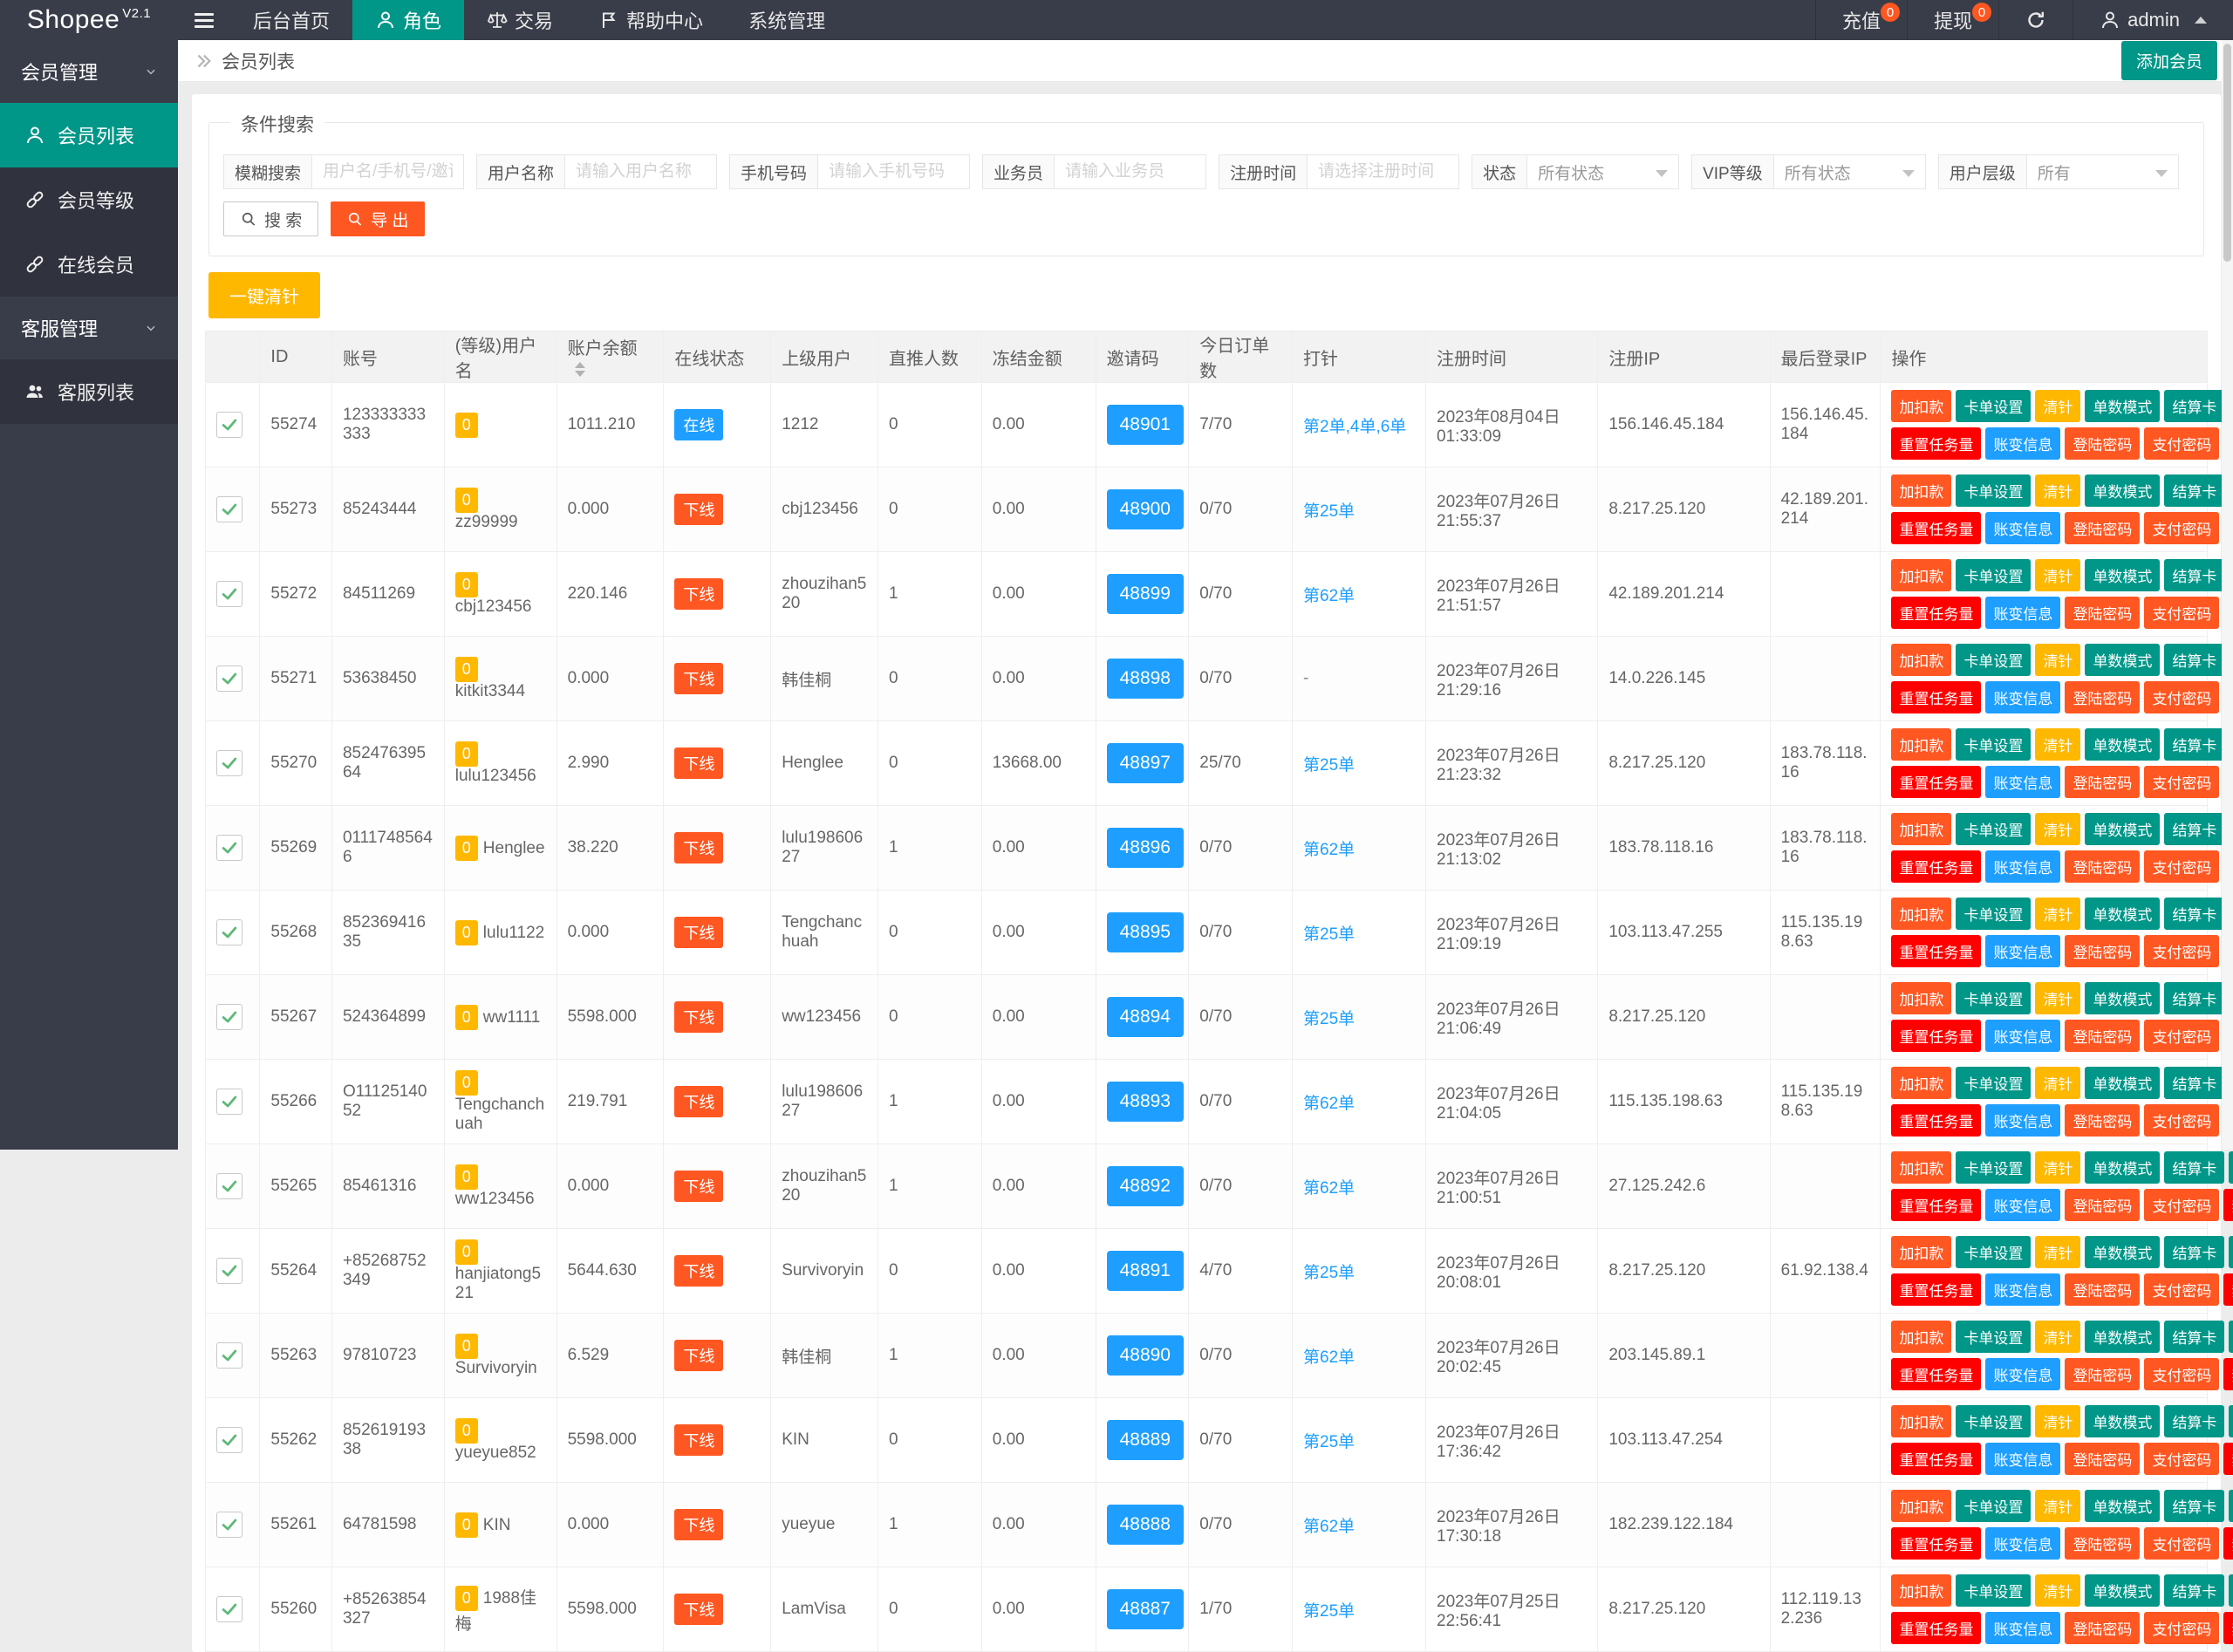  Describe the element at coordinates (1849, 171) in the screenshot. I see `filter-select-7: 所有状态` at that location.